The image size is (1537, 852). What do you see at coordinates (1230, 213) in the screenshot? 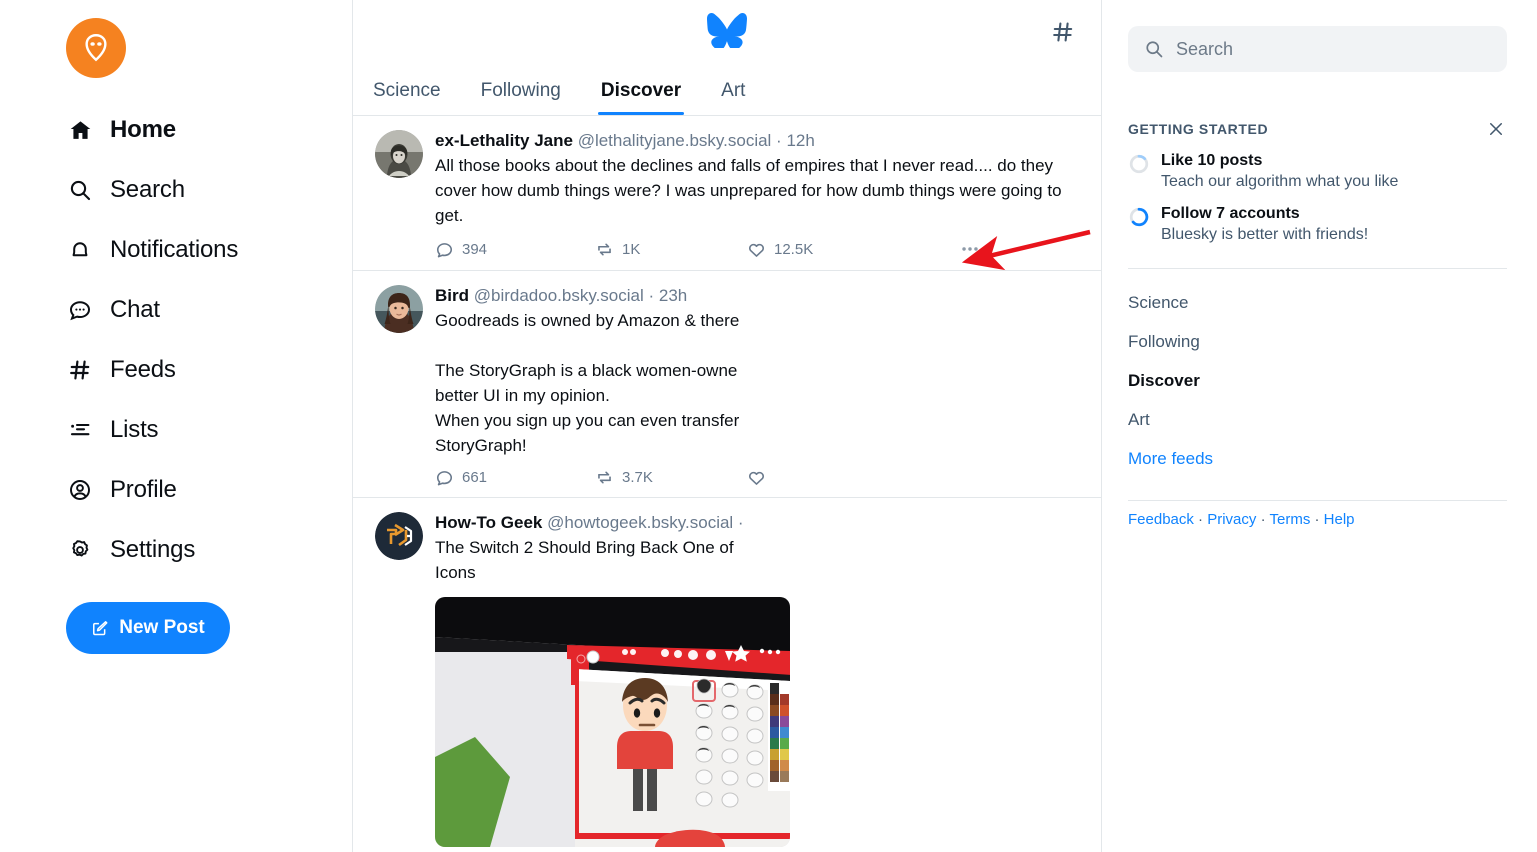
I see `getting-started-item-title: Follow 7 accounts` at bounding box center [1230, 213].